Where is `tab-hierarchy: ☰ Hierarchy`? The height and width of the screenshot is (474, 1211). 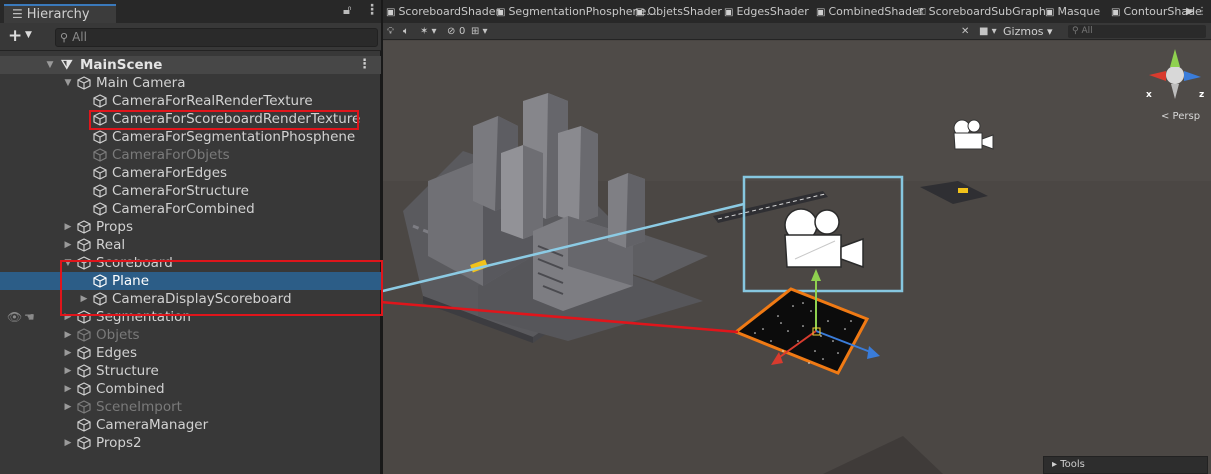
tab-hierarchy: ☰ Hierarchy is located at coordinates (60, 13).